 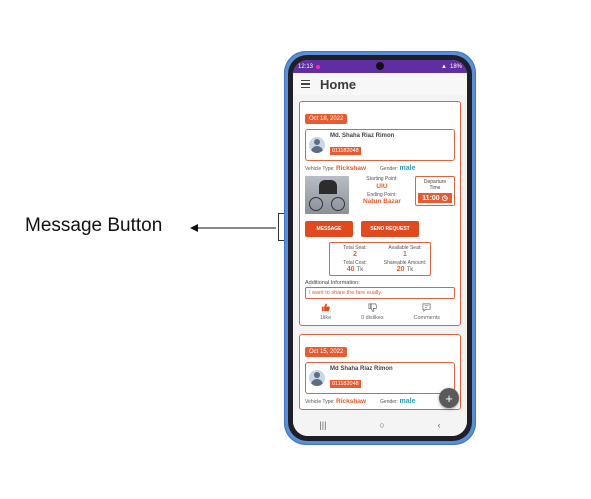 I want to click on ending-point-label: Ending Point:, so click(x=382, y=194).